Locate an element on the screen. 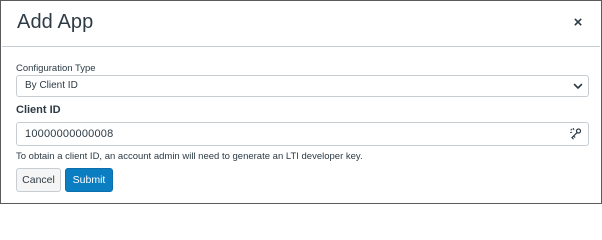 The width and height of the screenshot is (602, 240). dialog-title: Add App is located at coordinates (55, 22).